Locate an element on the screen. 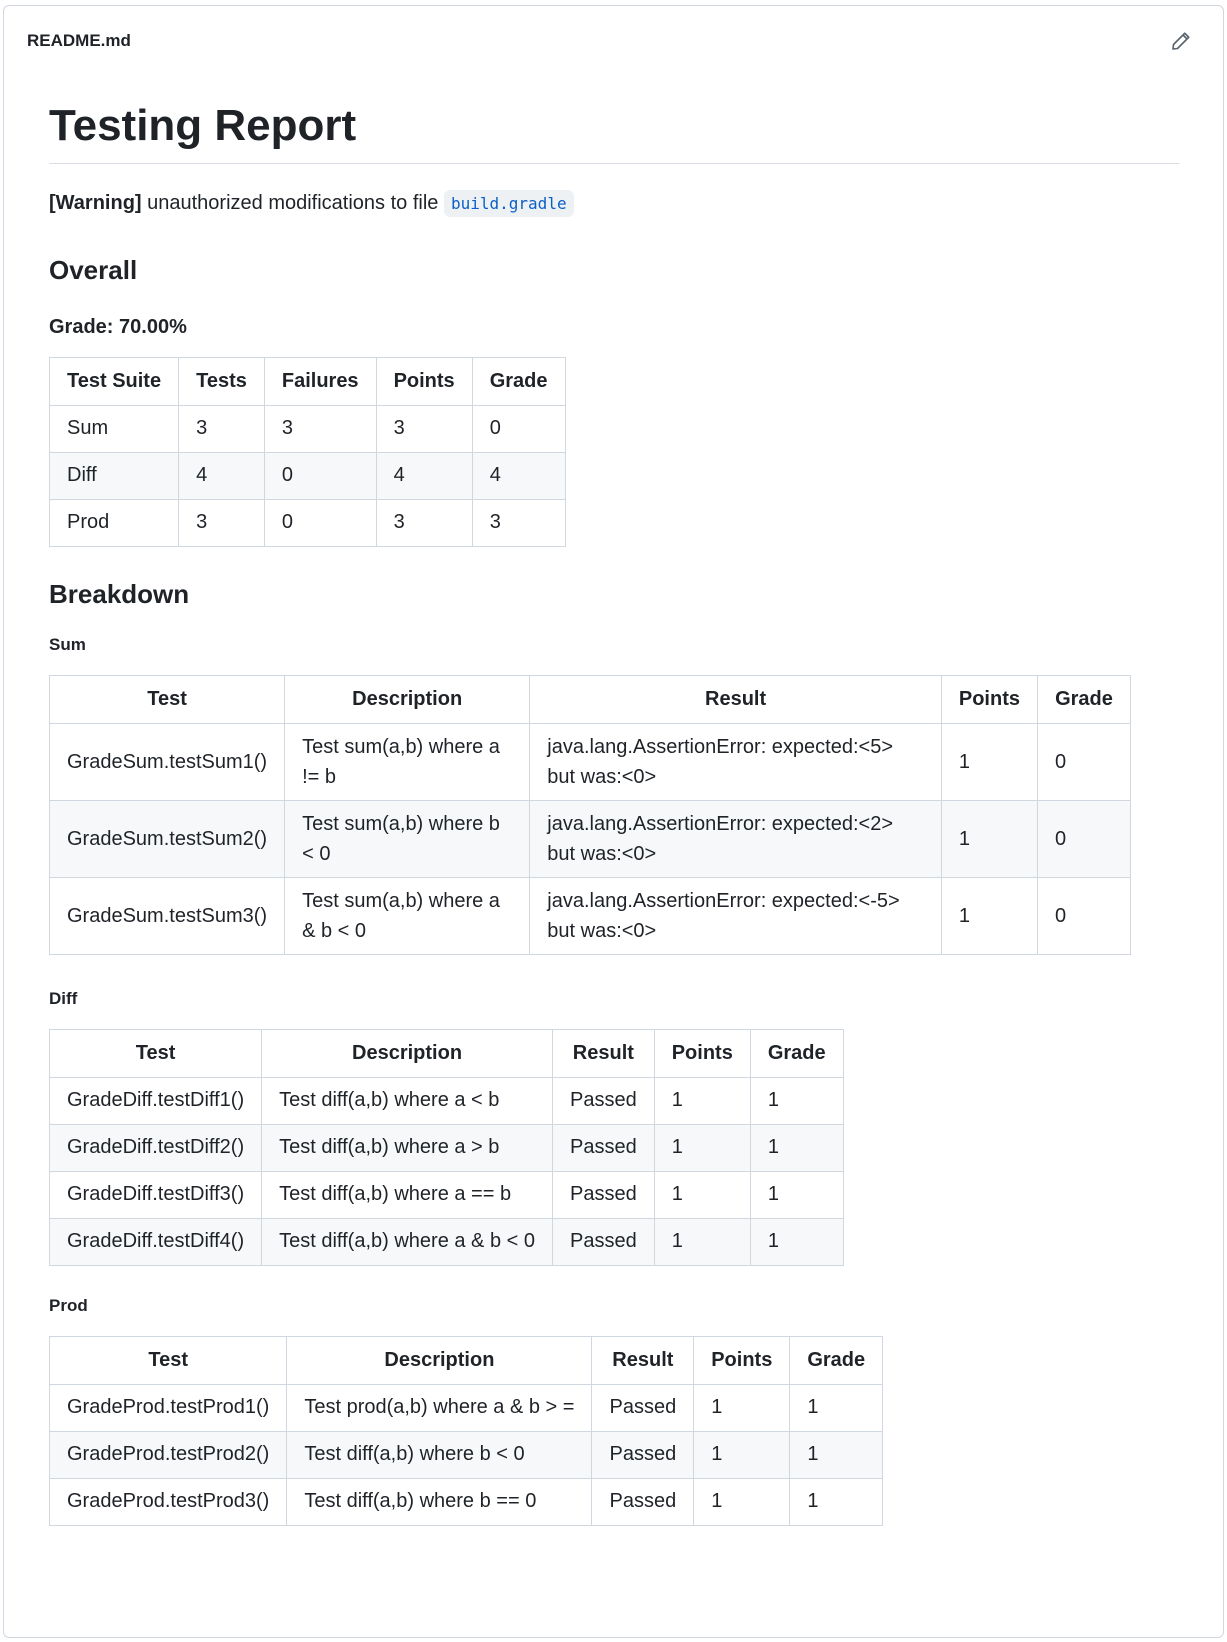 The width and height of the screenshot is (1227, 1642). table-row: Prod 3 0 3 3 is located at coordinates (307, 522).